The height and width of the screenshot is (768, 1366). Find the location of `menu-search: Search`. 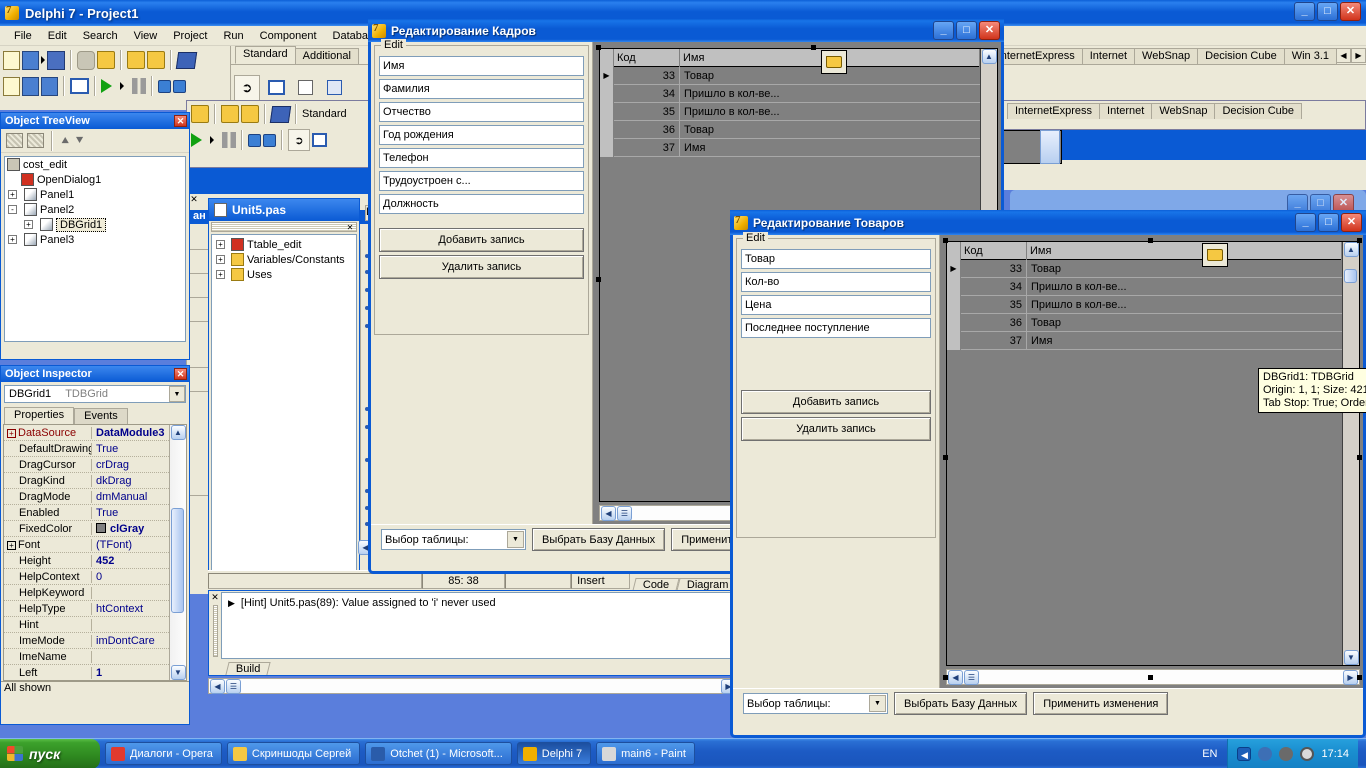

menu-search: Search is located at coordinates (100, 36).